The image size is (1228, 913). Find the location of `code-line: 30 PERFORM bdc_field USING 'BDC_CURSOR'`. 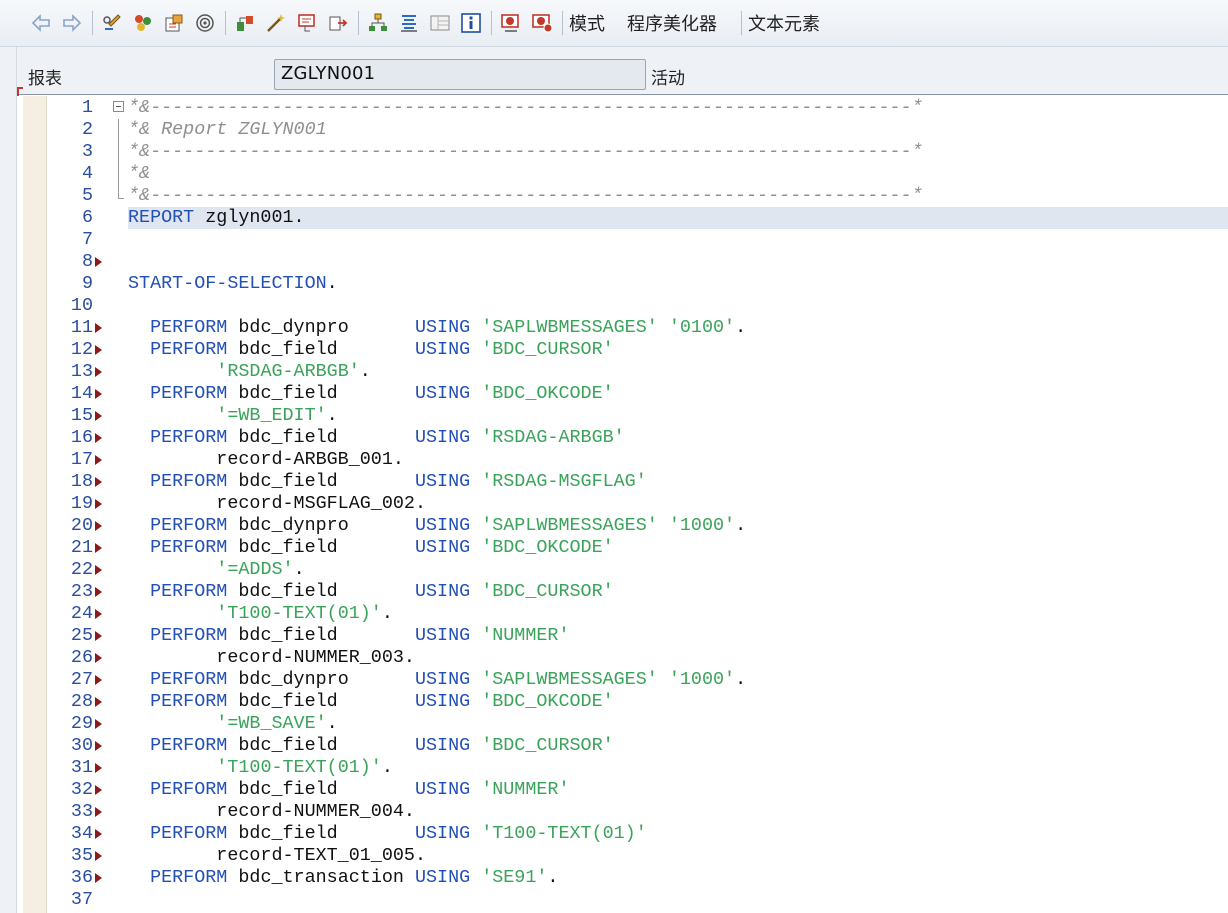

code-line: 30 PERFORM bdc_field USING 'BDC_CURSOR' is located at coordinates (622, 746).